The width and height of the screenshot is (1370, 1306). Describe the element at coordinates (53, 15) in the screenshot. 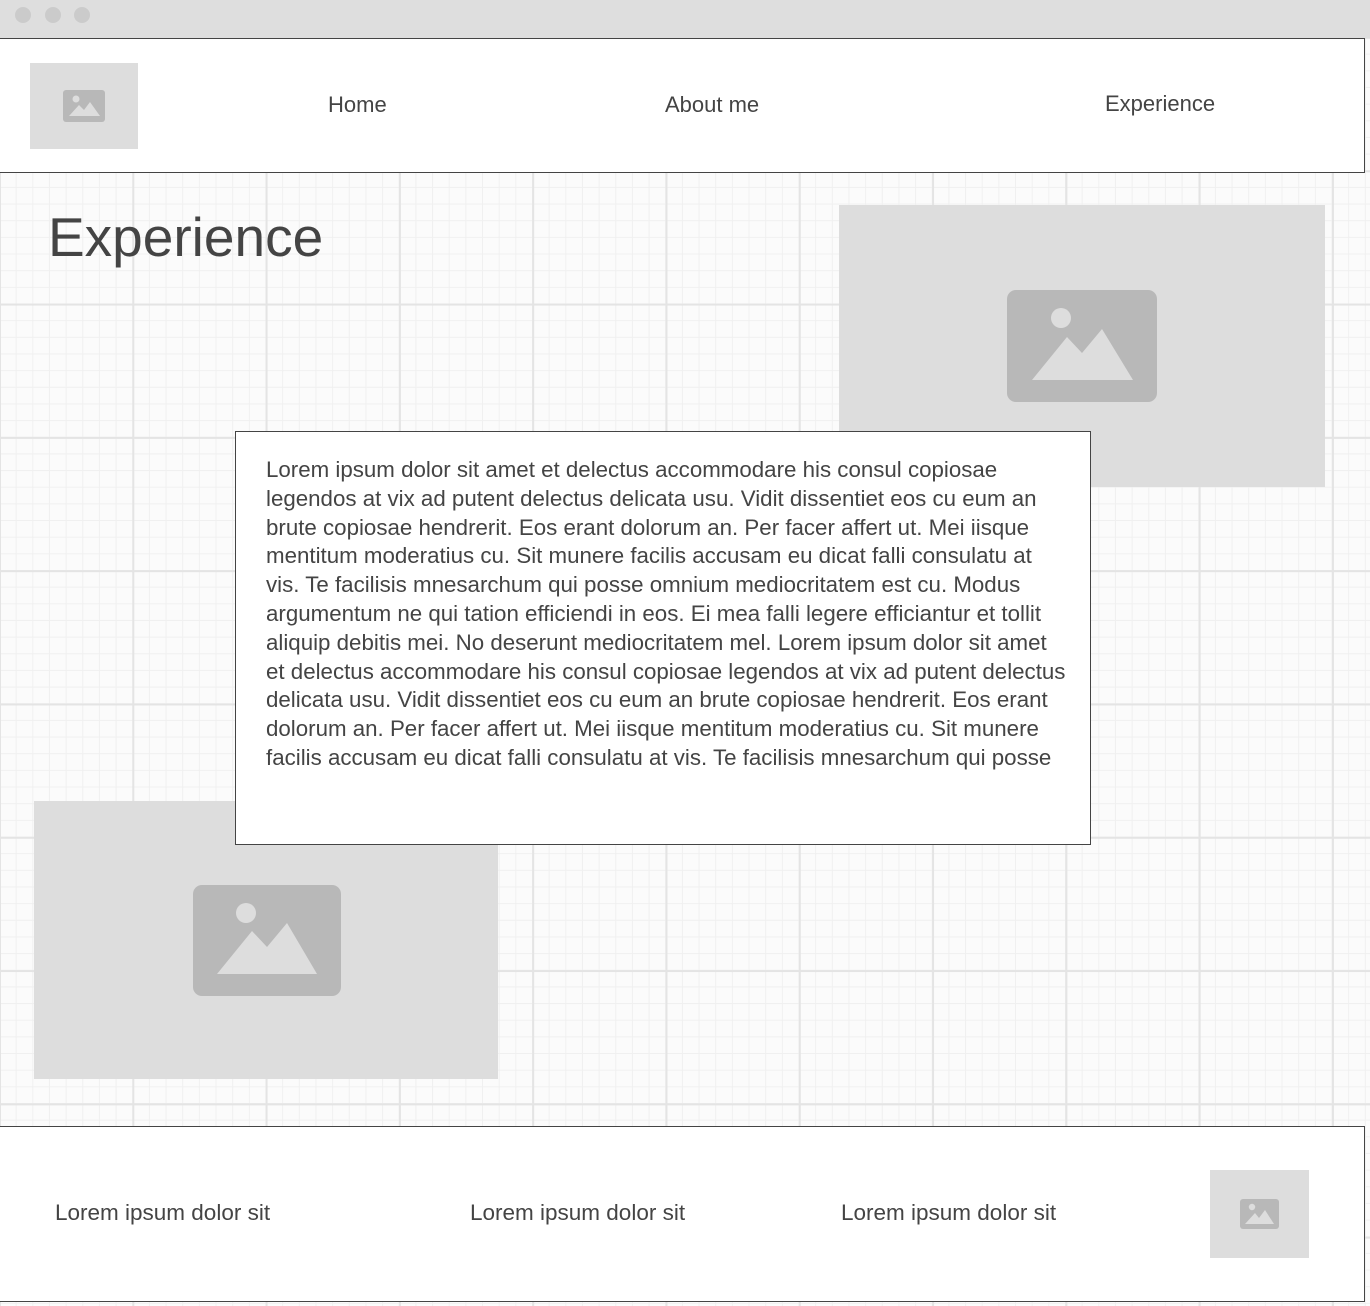

I see `window-minimize-dot` at that location.